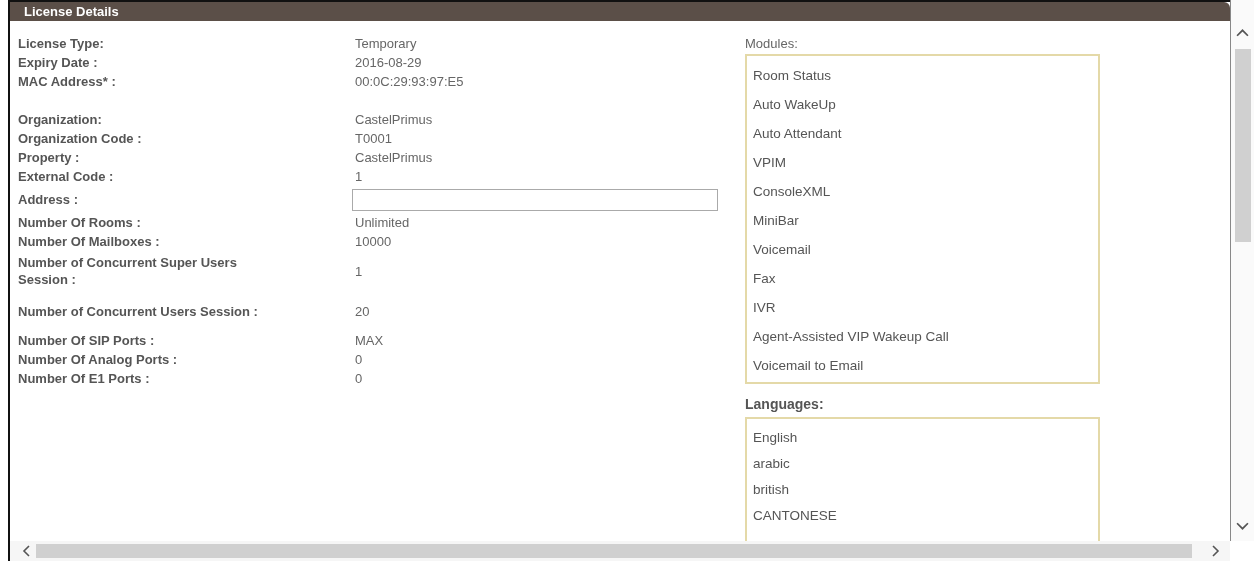 The height and width of the screenshot is (561, 1254). What do you see at coordinates (138, 311) in the screenshot?
I see `field-label: Number of Concurrent Users Session :` at bounding box center [138, 311].